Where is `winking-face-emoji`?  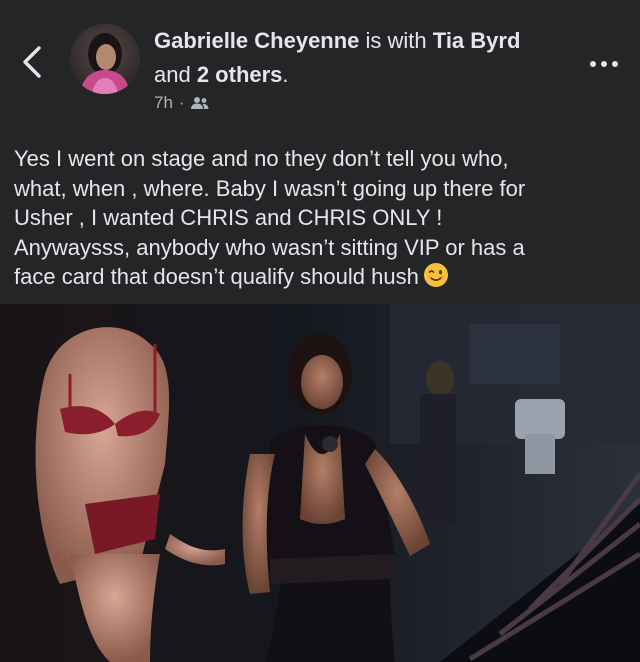 winking-face-emoji is located at coordinates (436, 279).